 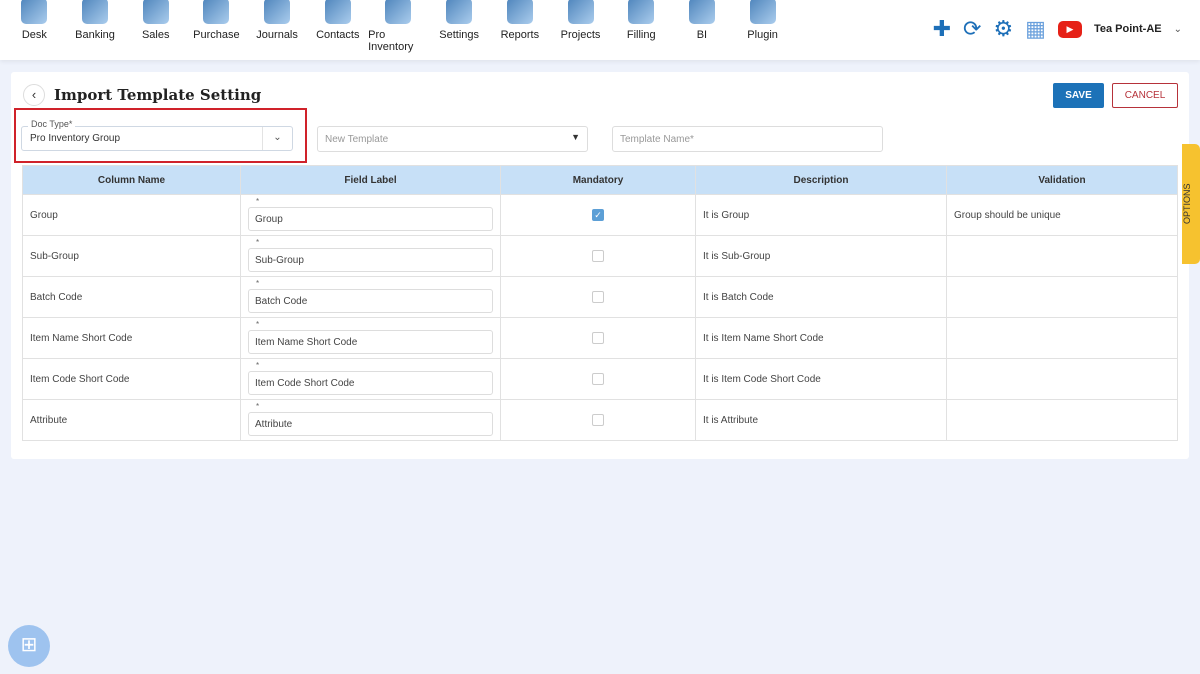 What do you see at coordinates (1078, 95) in the screenshot?
I see `save-button: SAVE` at bounding box center [1078, 95].